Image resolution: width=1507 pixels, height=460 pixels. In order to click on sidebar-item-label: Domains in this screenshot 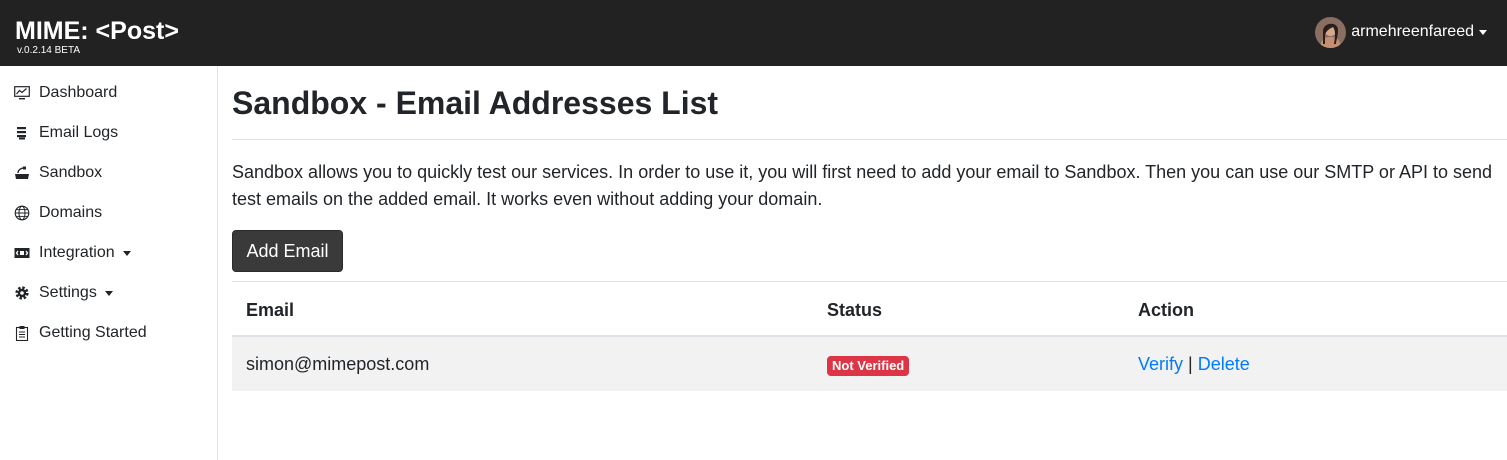, I will do `click(71, 212)`.